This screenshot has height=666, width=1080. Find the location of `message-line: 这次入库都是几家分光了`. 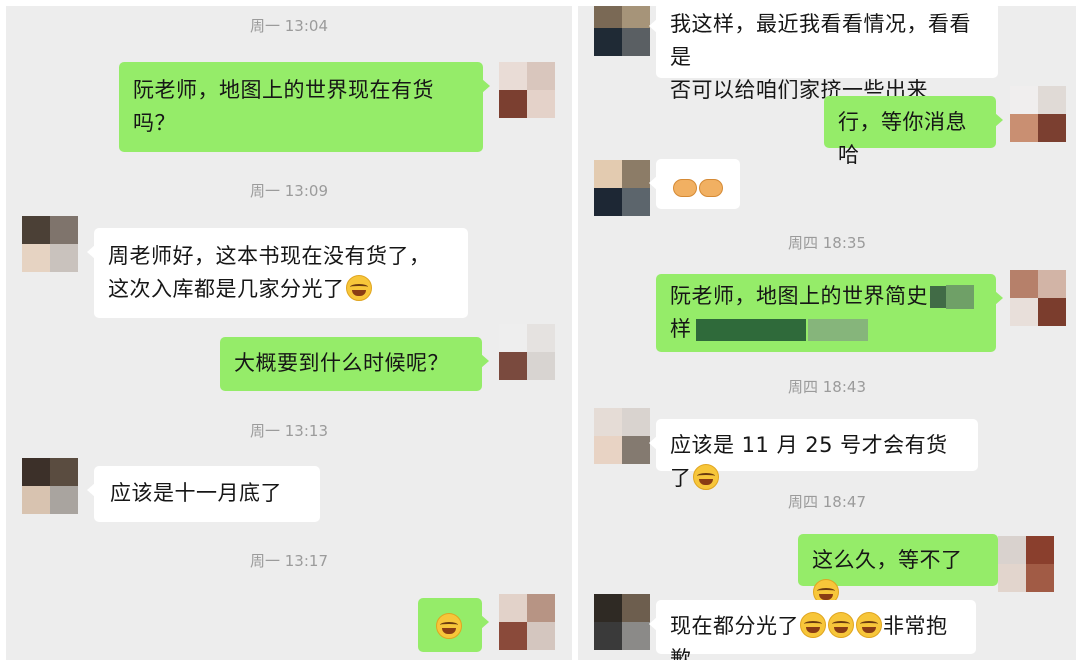

message-line: 这次入库都是几家分光了 is located at coordinates (226, 289).